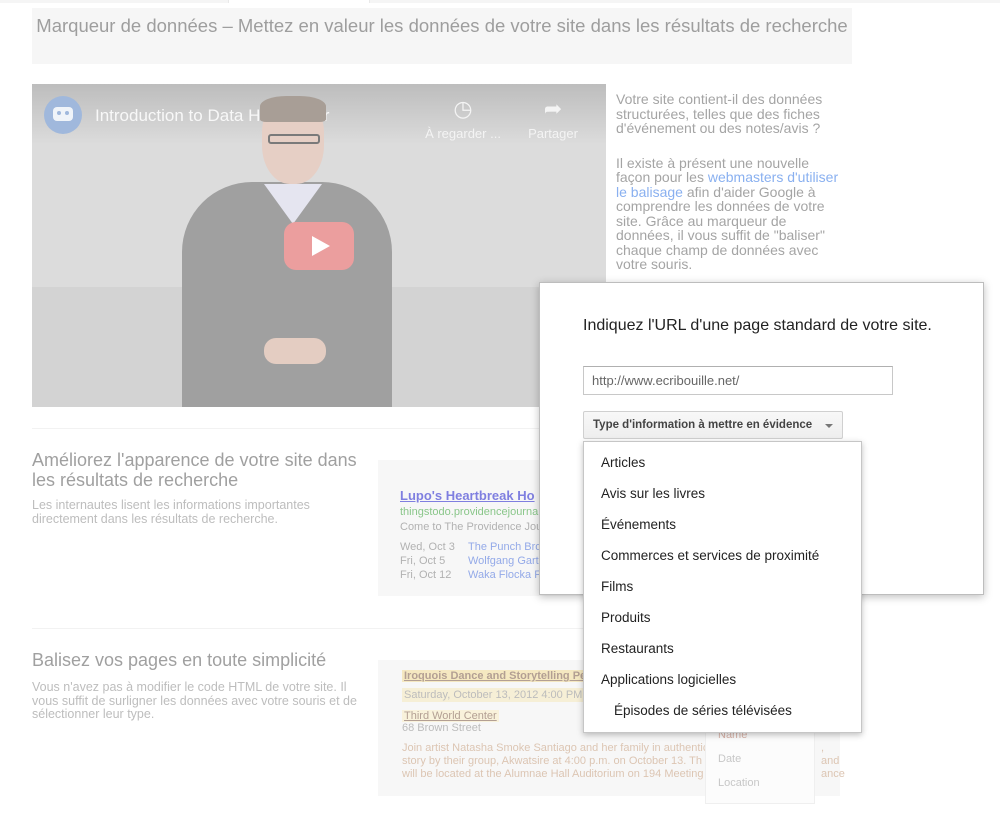 The height and width of the screenshot is (826, 1000). I want to click on menu-item-movies: Films, so click(722, 586).